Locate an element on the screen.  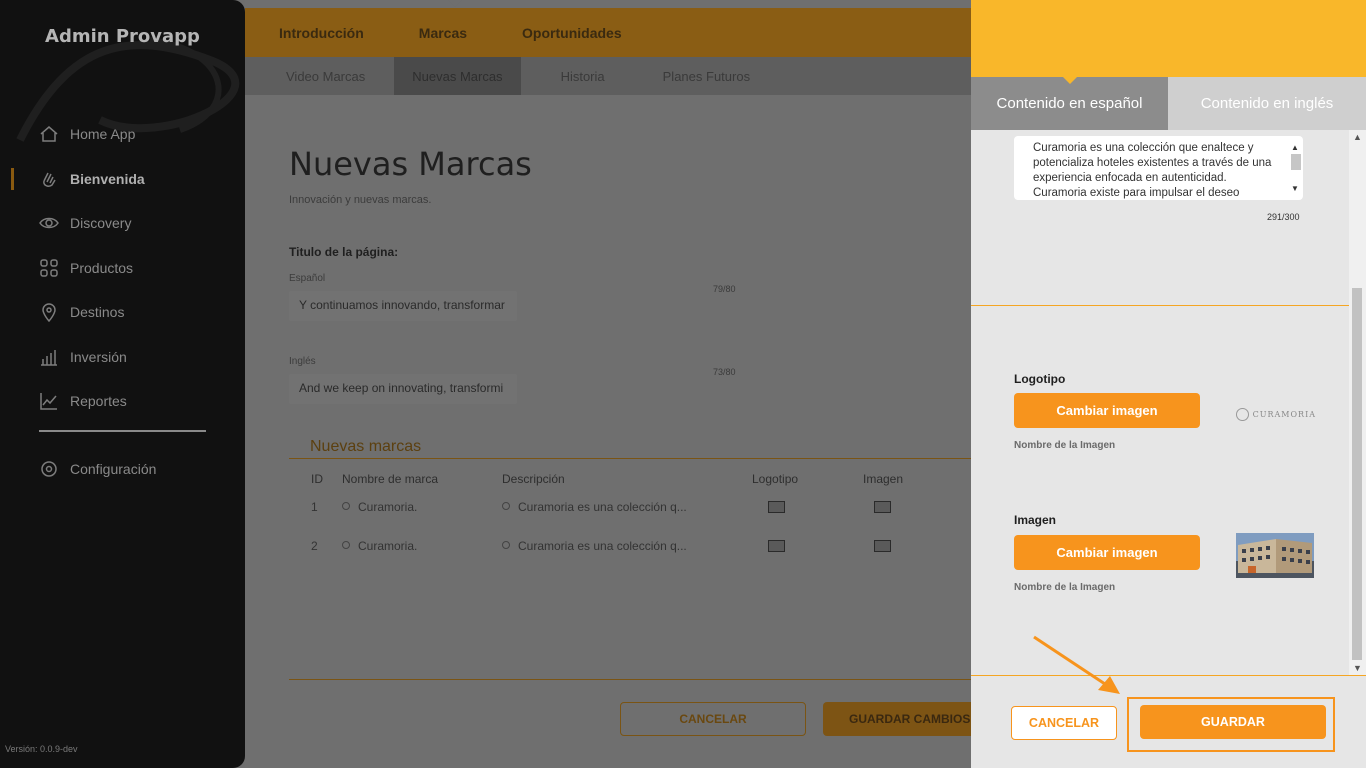
tab-marcas: Marcas is located at coordinates (443, 33).